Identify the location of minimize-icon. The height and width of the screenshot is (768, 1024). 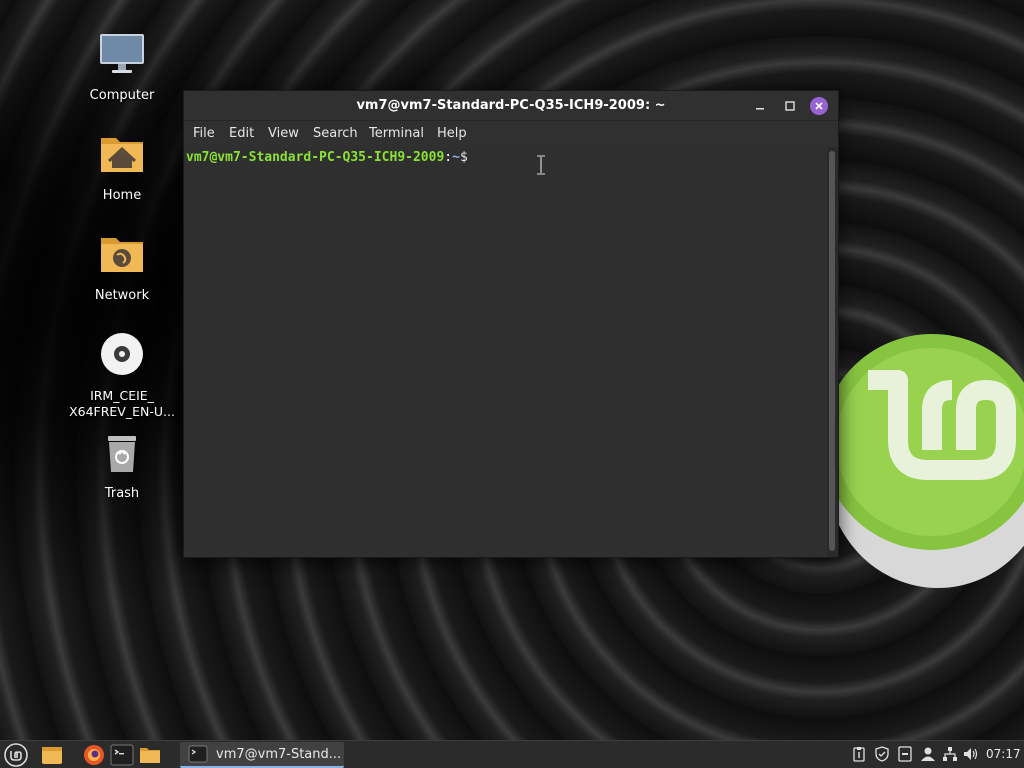
(760, 106).